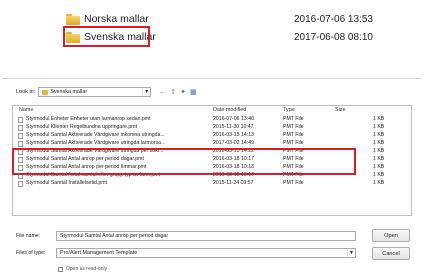 This screenshot has width=425, height=273. Describe the element at coordinates (391, 253) in the screenshot. I see `cancel-button: Cancel` at that location.